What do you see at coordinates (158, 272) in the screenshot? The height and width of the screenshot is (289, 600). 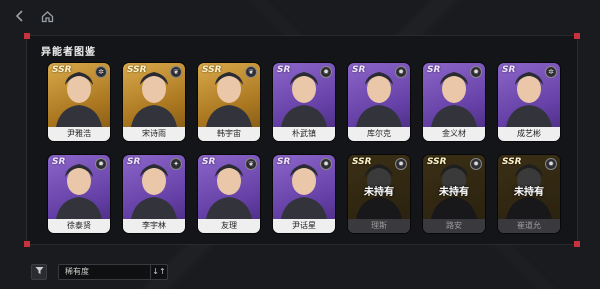 I see `sort-order-icon: ↓↑` at bounding box center [158, 272].